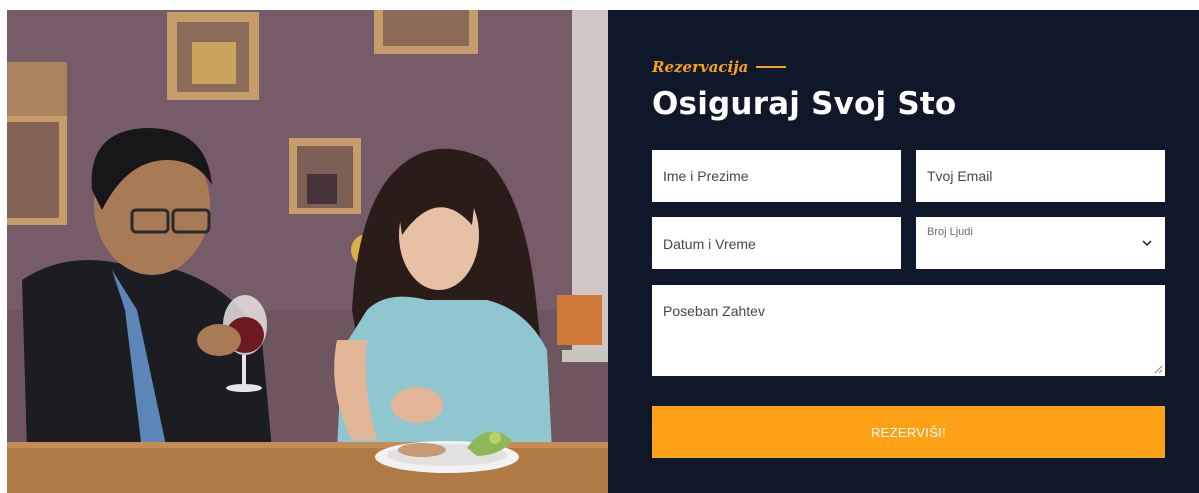  I want to click on page-title: Osiguraj Svoj Sto, so click(804, 104).